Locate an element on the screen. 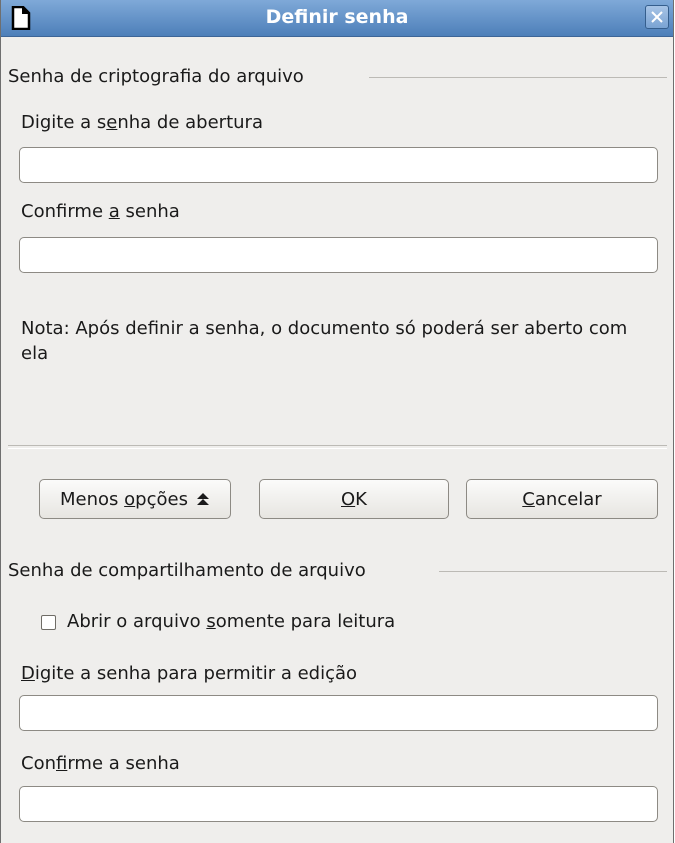 The image size is (675, 843). horizontal-separator is located at coordinates (337, 447).